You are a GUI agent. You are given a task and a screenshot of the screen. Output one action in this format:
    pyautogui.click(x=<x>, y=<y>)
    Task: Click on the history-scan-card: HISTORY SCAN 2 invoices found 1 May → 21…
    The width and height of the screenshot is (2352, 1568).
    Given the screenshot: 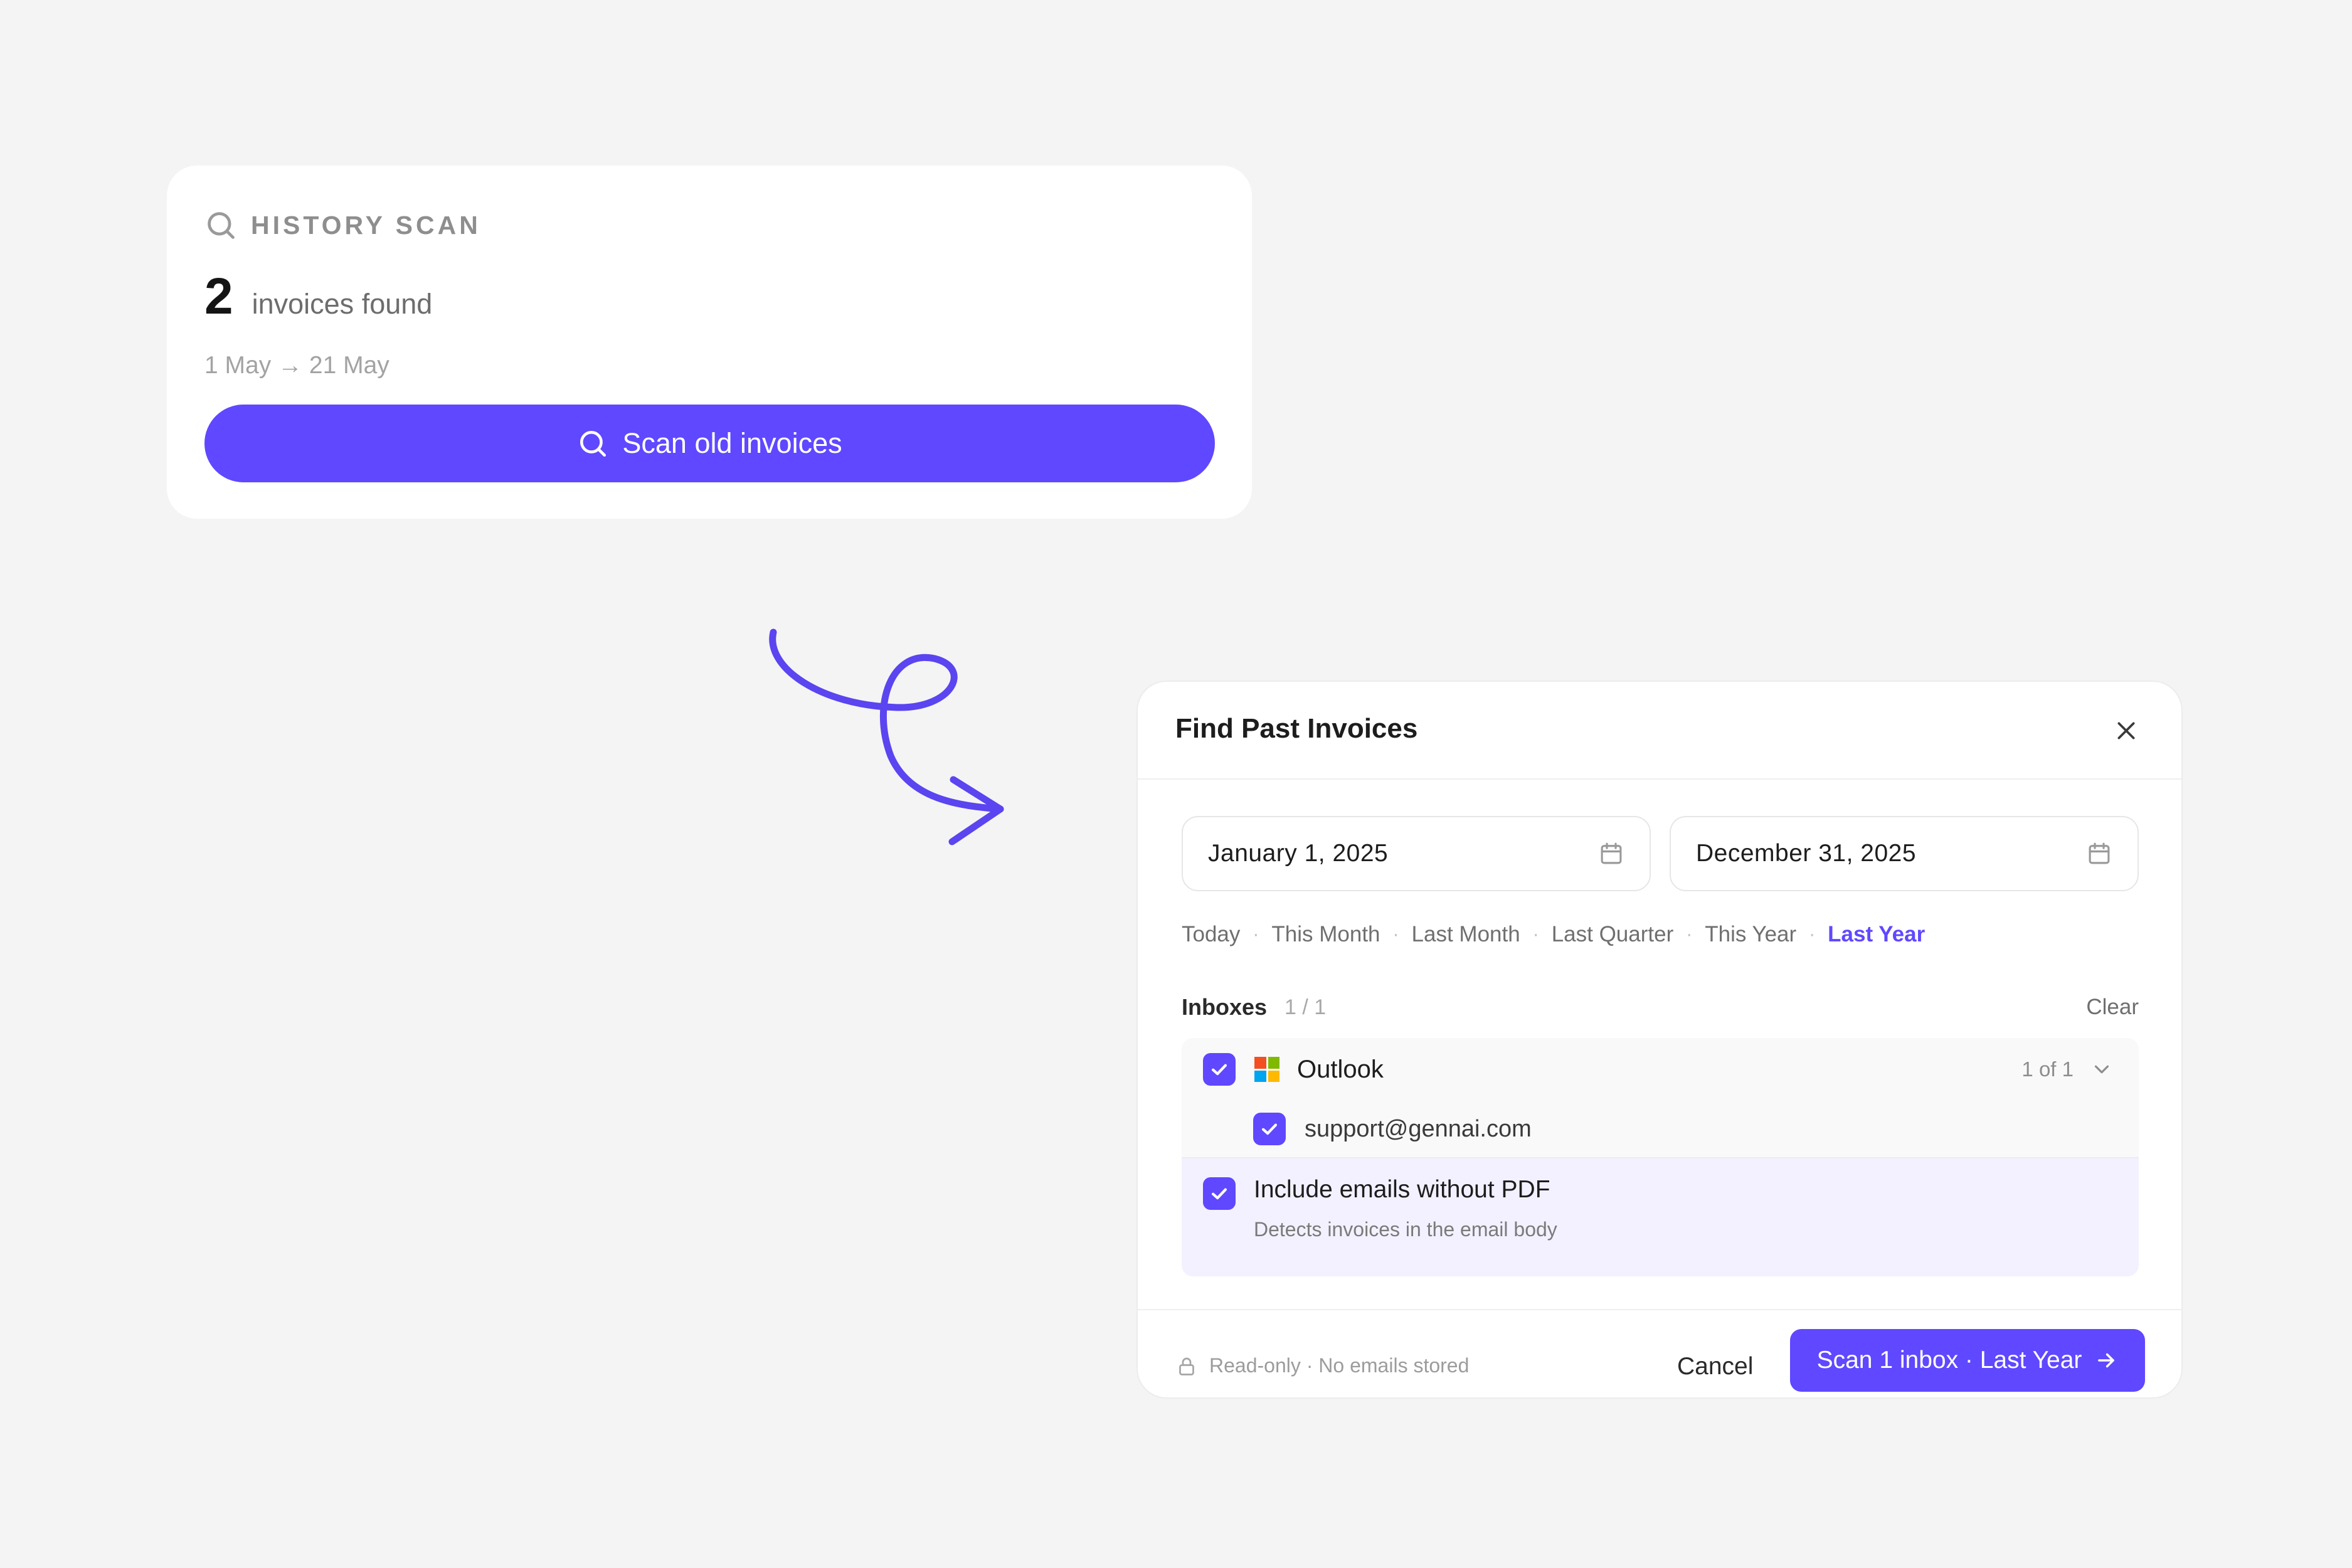 What is the action you would take?
    pyautogui.click(x=709, y=342)
    